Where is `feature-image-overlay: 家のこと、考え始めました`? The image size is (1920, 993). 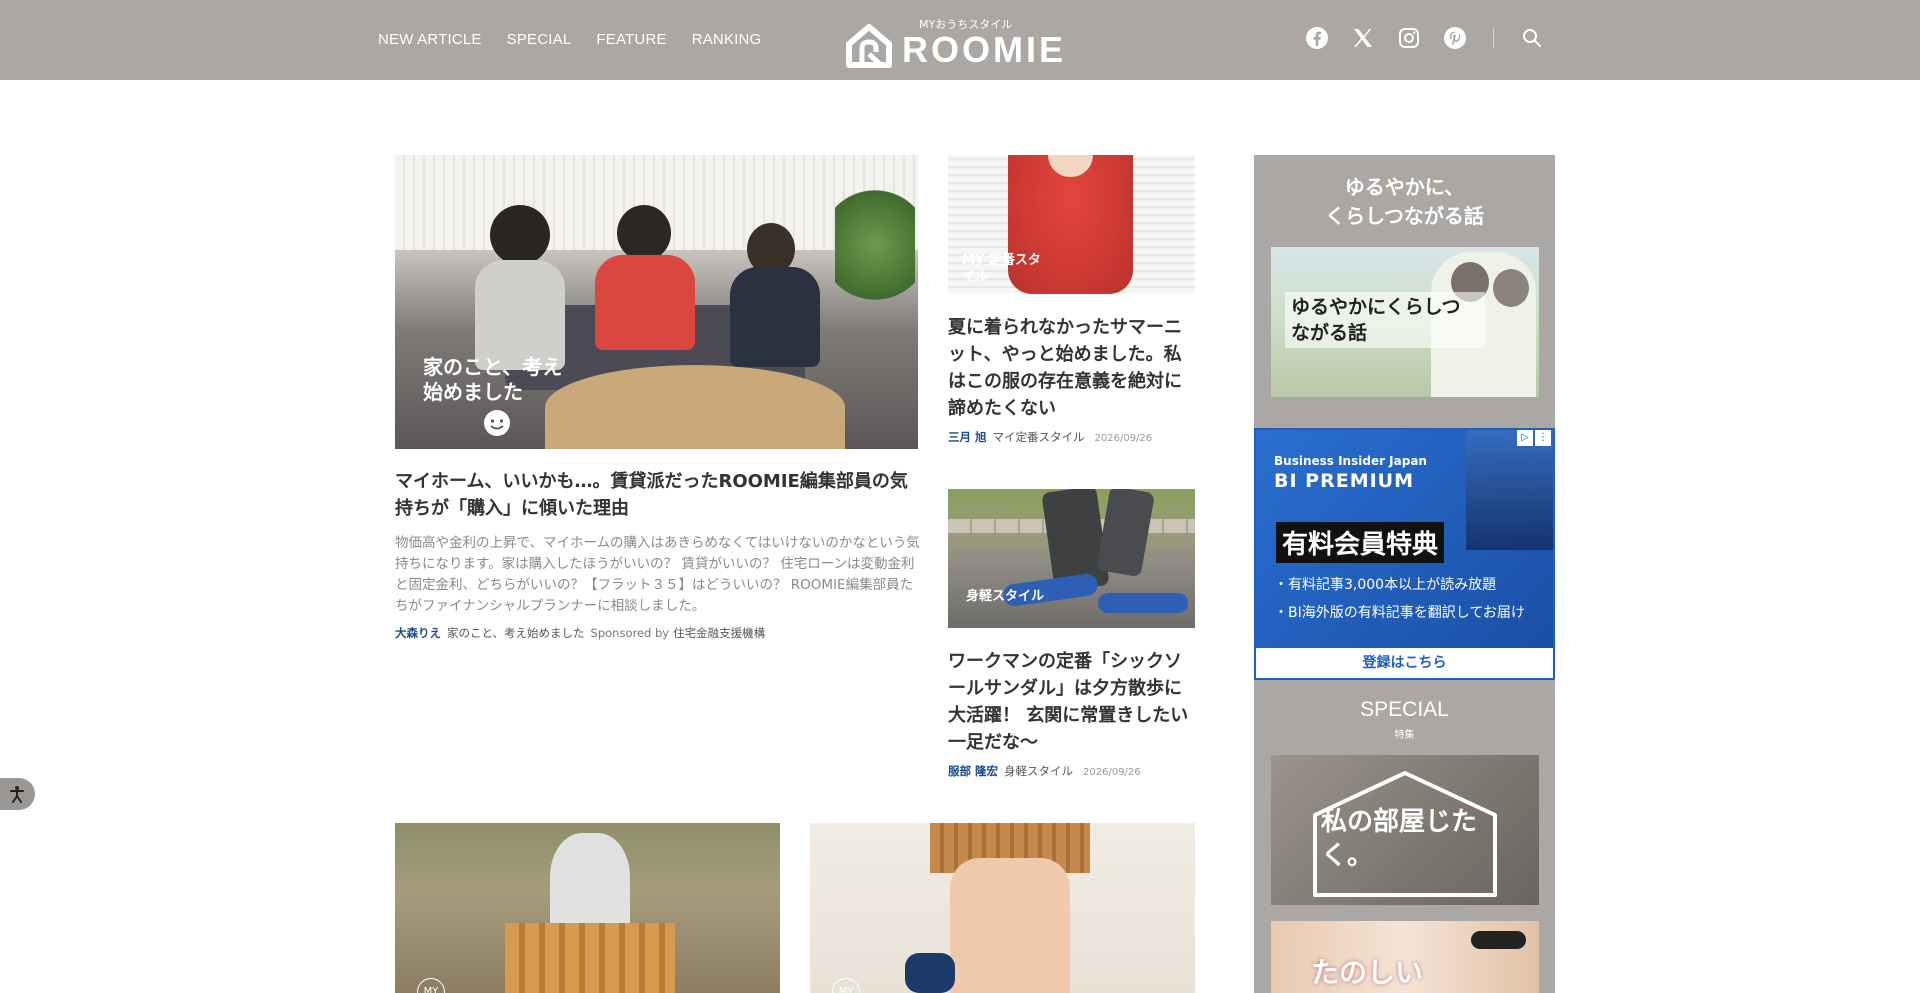 feature-image-overlay: 家のこと、考え始めました is located at coordinates (493, 379).